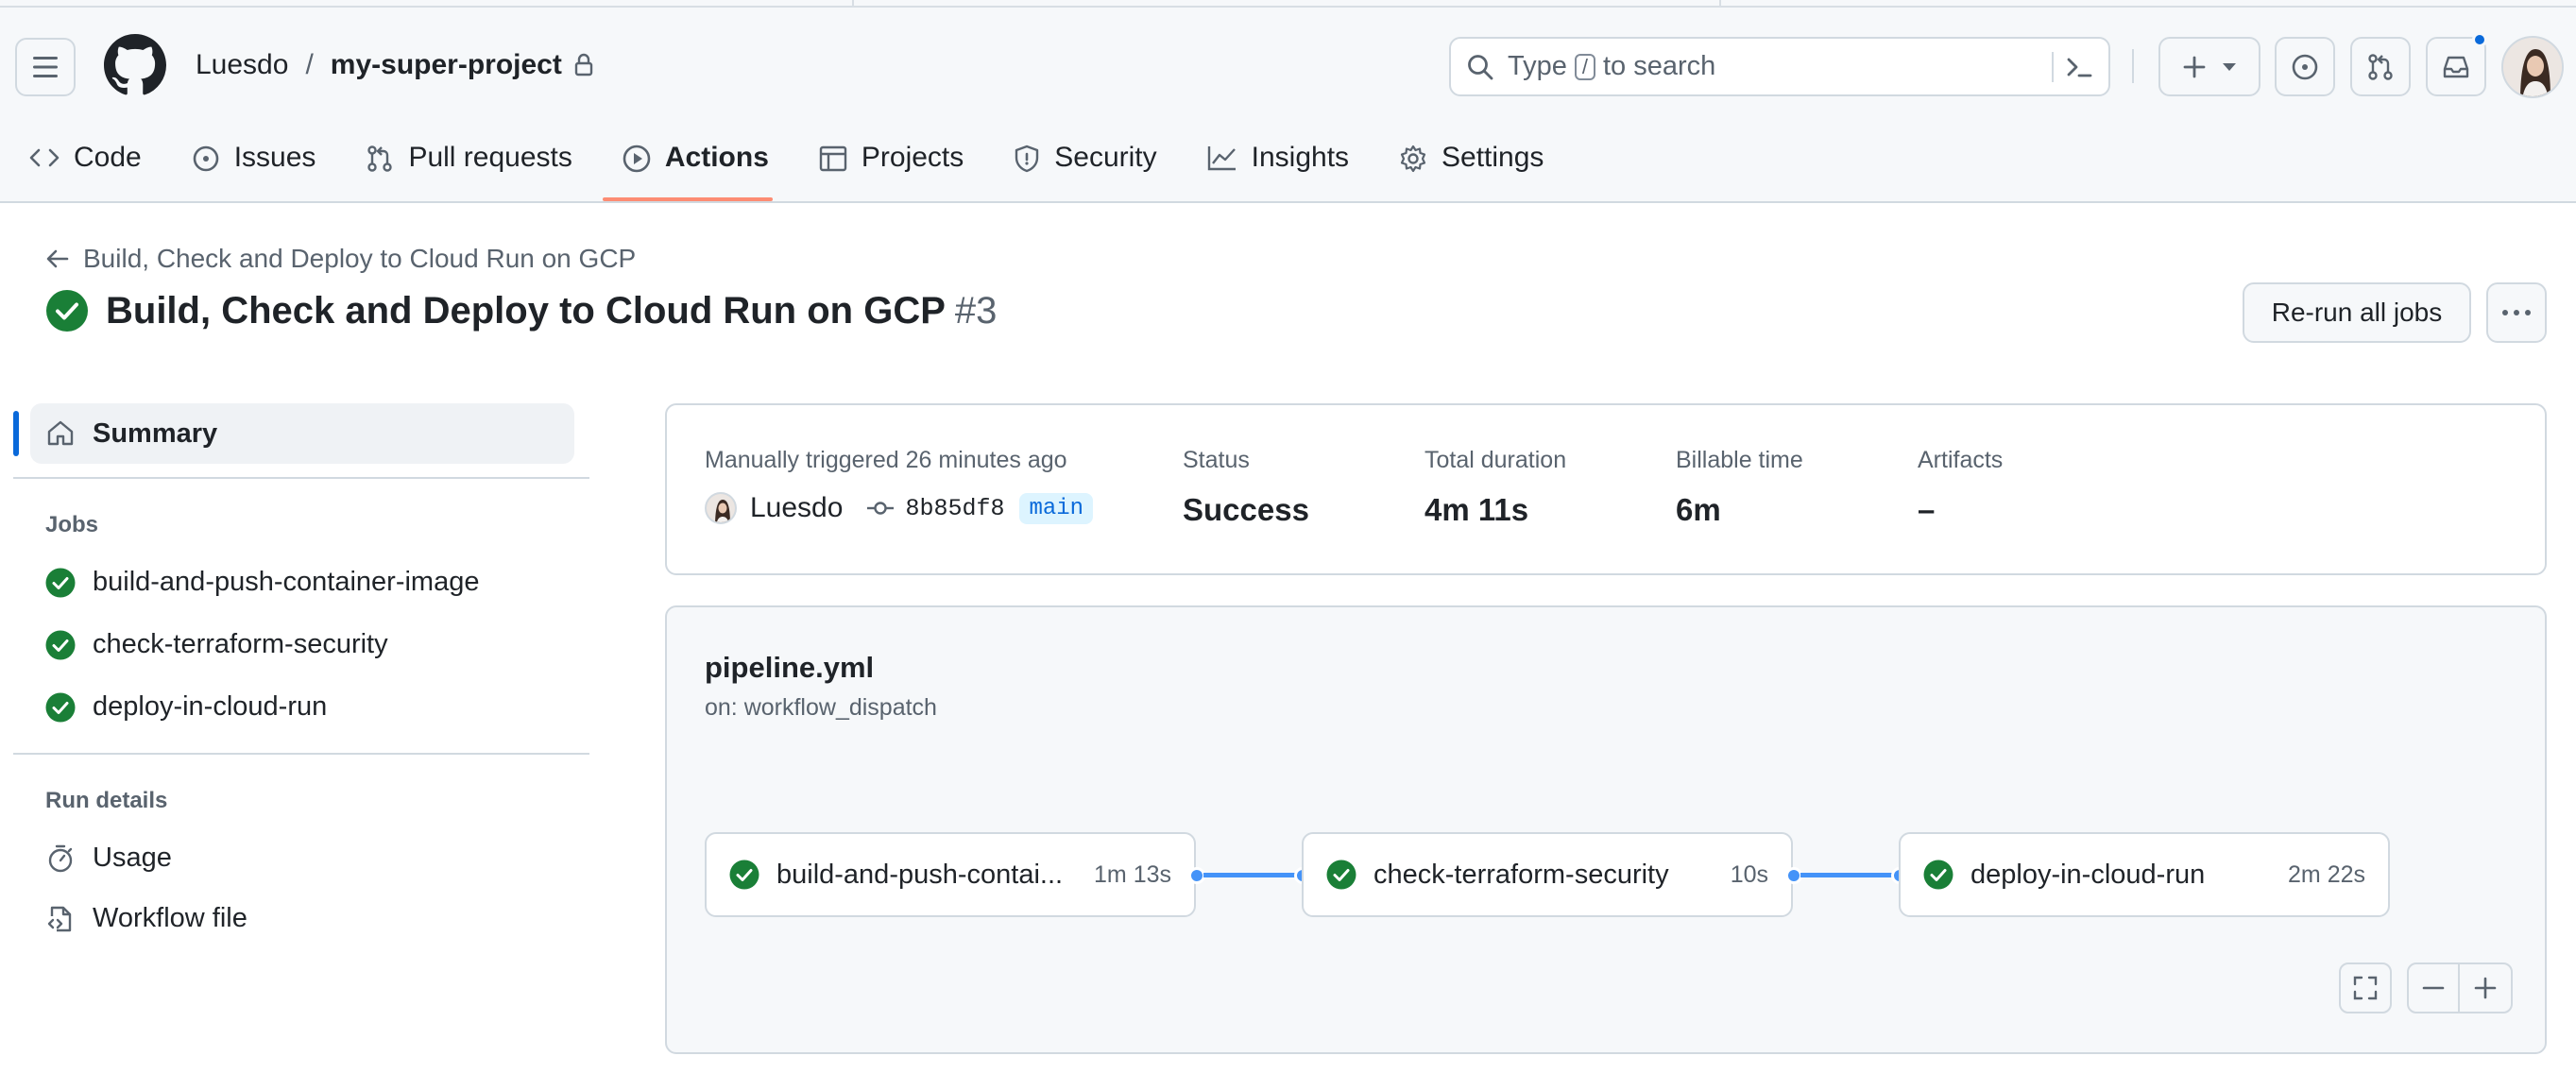 The width and height of the screenshot is (2576, 1073). What do you see at coordinates (1720, 4) in the screenshot?
I see `tab-divider` at bounding box center [1720, 4].